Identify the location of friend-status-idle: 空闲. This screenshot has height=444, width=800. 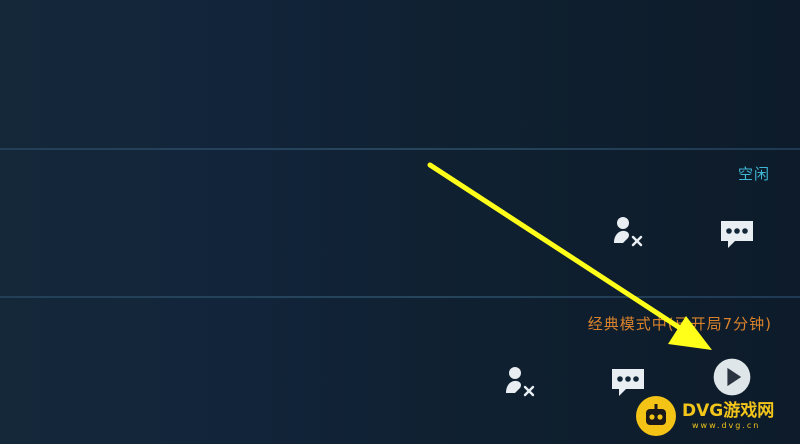
(753, 174).